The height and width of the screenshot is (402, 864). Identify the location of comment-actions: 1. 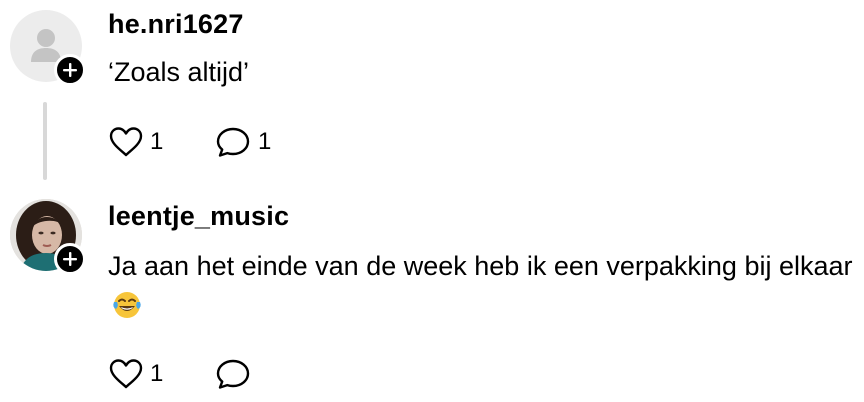
(179, 374).